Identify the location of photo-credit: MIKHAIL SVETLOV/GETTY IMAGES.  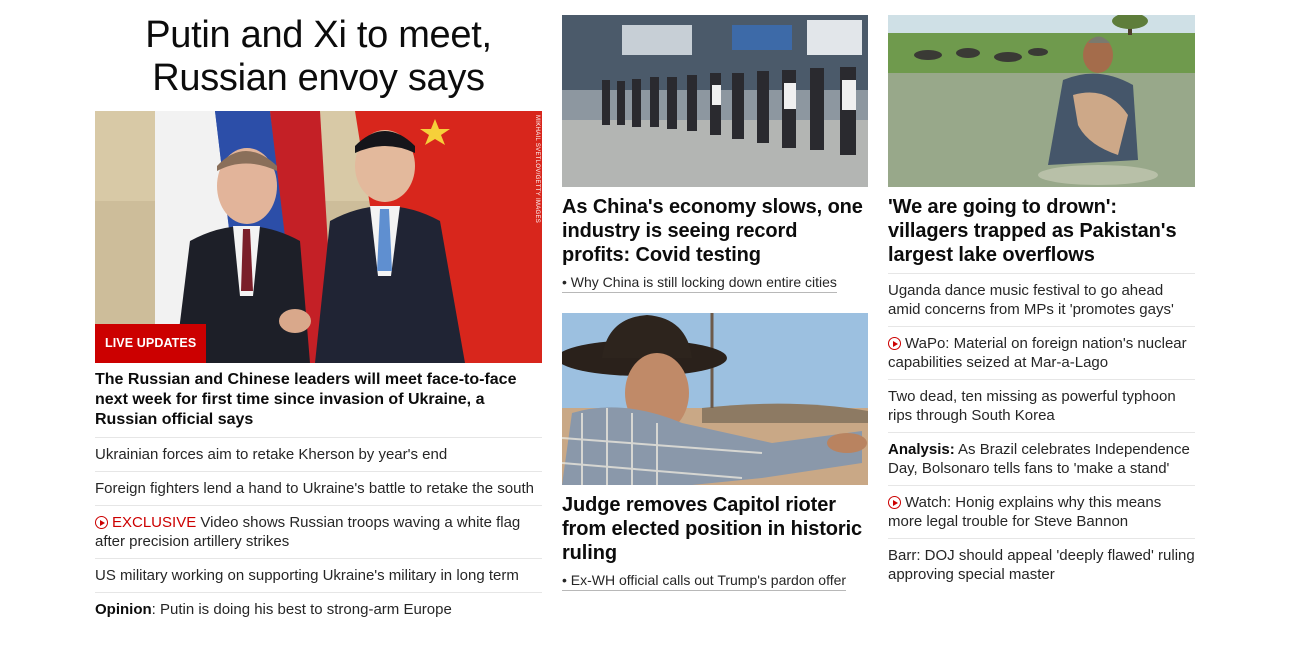
(537, 169).